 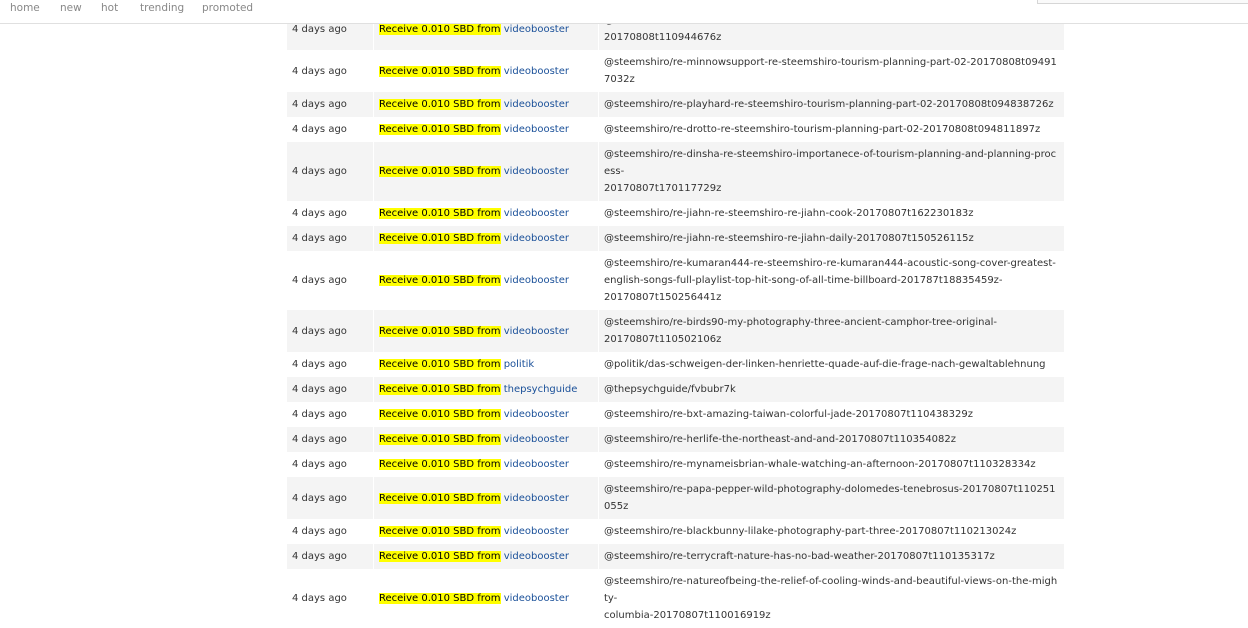 I want to click on row-operation: Receive 0.010 SBD from thepsychguide, so click(x=485, y=389).